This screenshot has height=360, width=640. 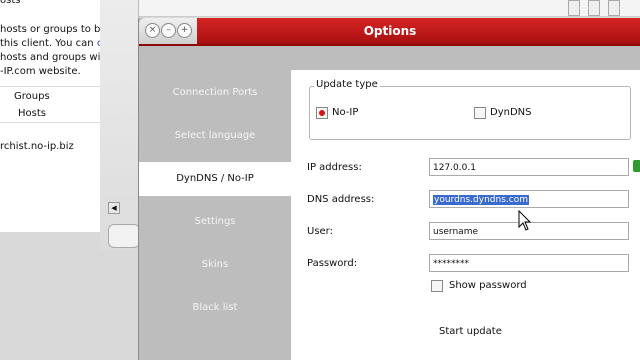 I want to click on status-icon, so click(x=636, y=166).